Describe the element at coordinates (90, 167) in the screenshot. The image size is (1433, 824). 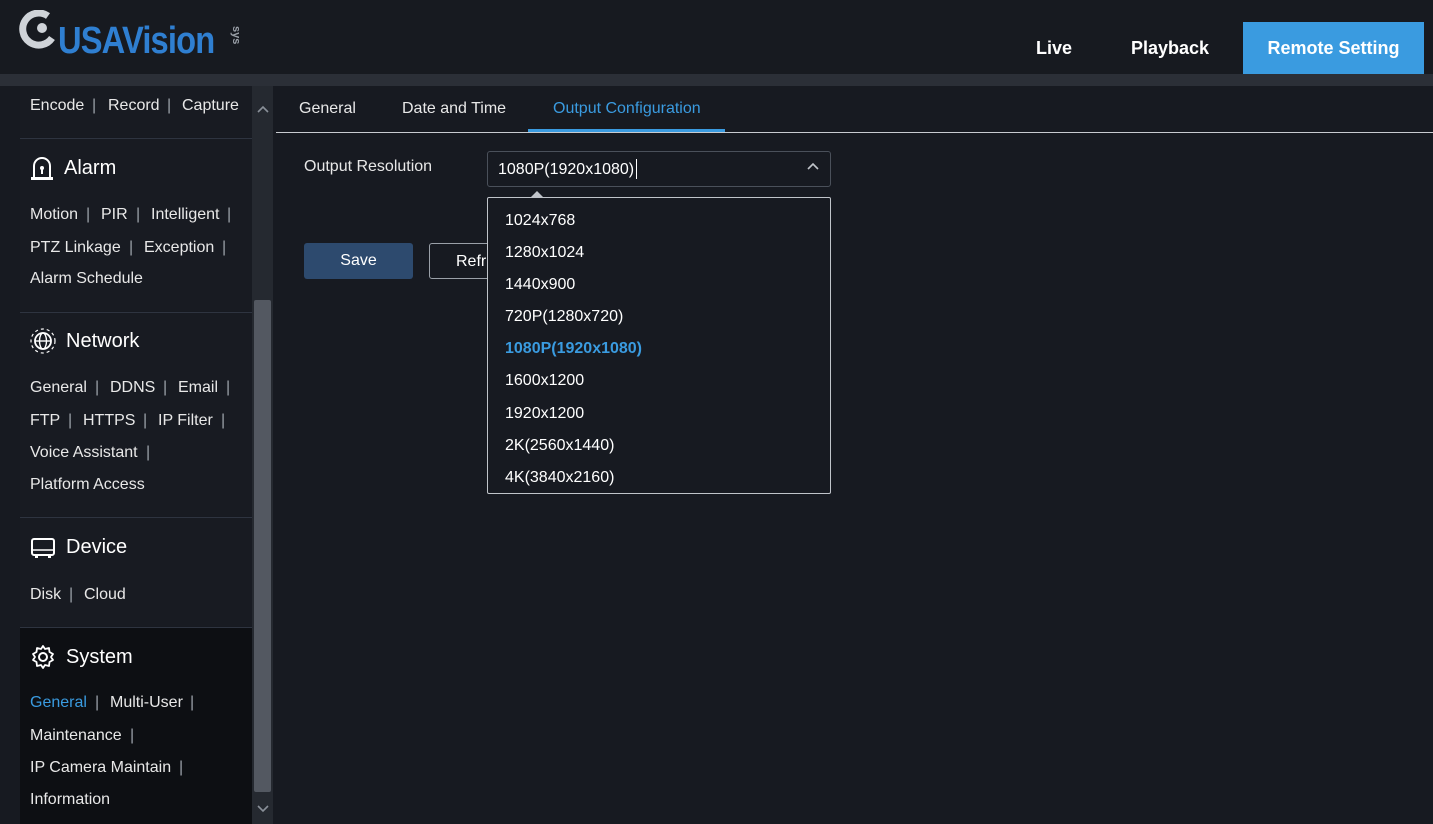
I see `sidebar-heading-label: Alarm` at that location.